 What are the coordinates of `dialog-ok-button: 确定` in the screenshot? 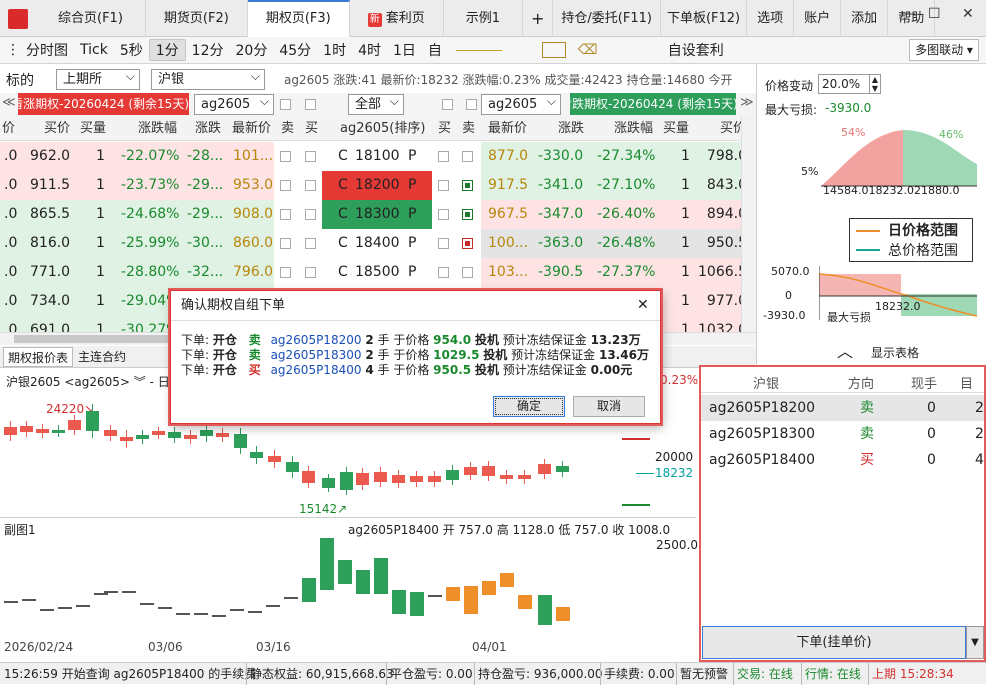 It's located at (529, 406).